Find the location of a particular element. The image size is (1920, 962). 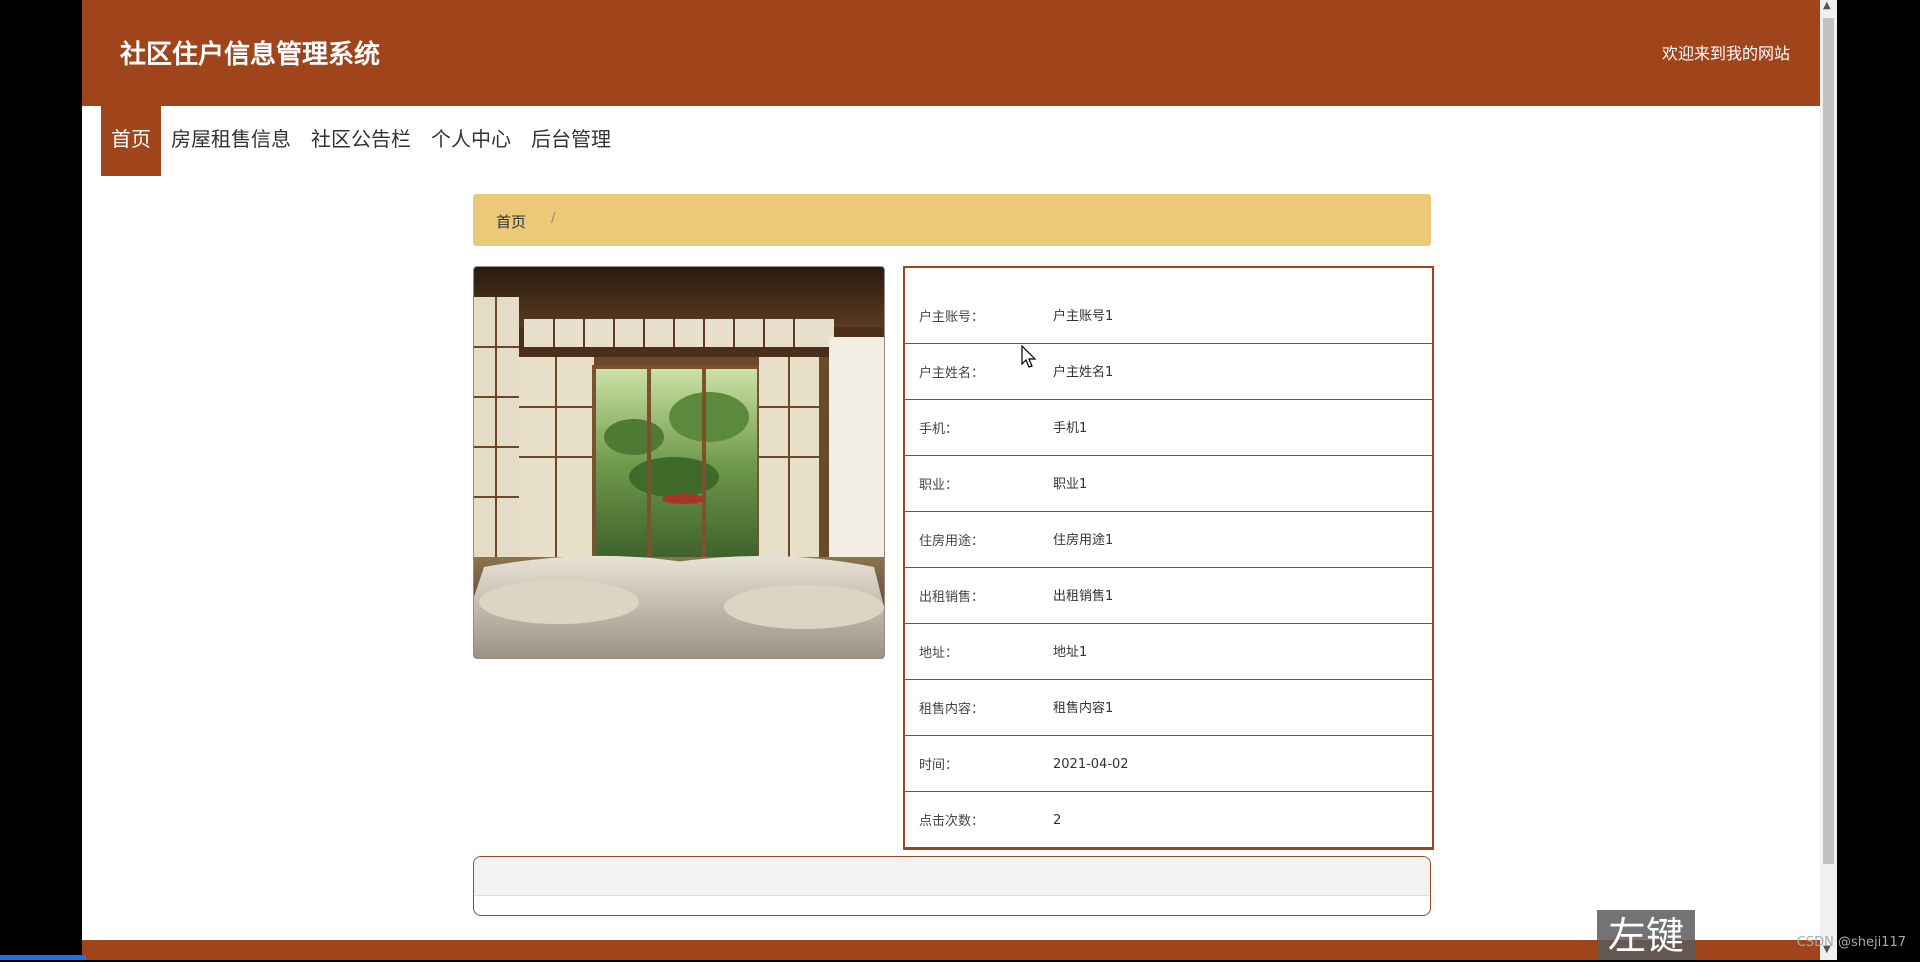

content-panel is located at coordinates (952, 886).